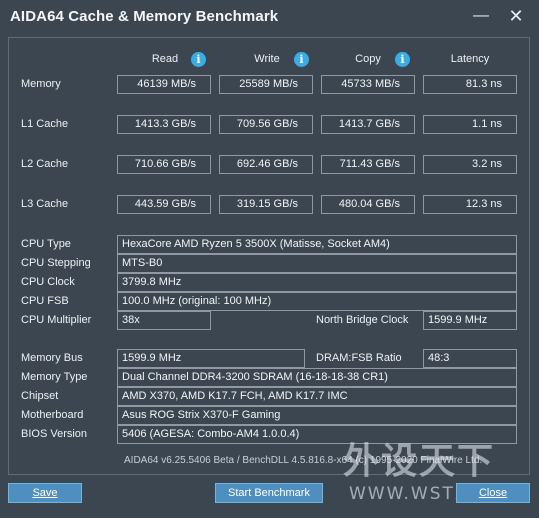  What do you see at coordinates (516, 16) in the screenshot?
I see `close-window-button: ✕` at bounding box center [516, 16].